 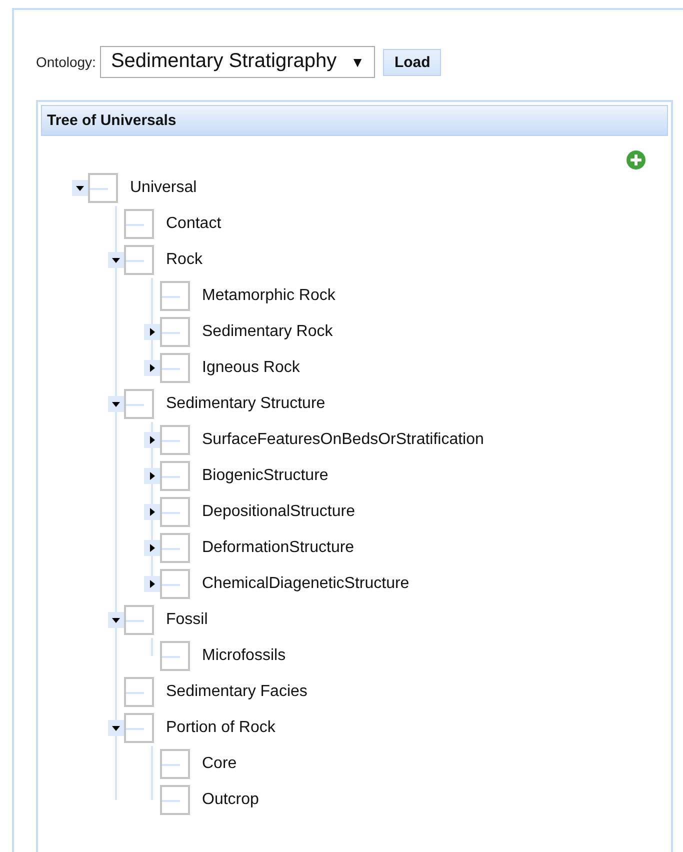 I want to click on tree-node-label: ChemicalDiageneticStructure, so click(x=306, y=584).